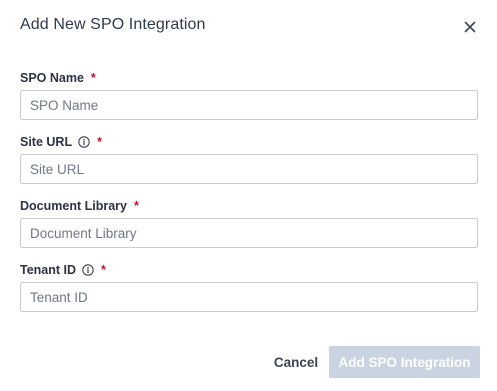  What do you see at coordinates (73, 206) in the screenshot?
I see `document-library-label: Document Library` at bounding box center [73, 206].